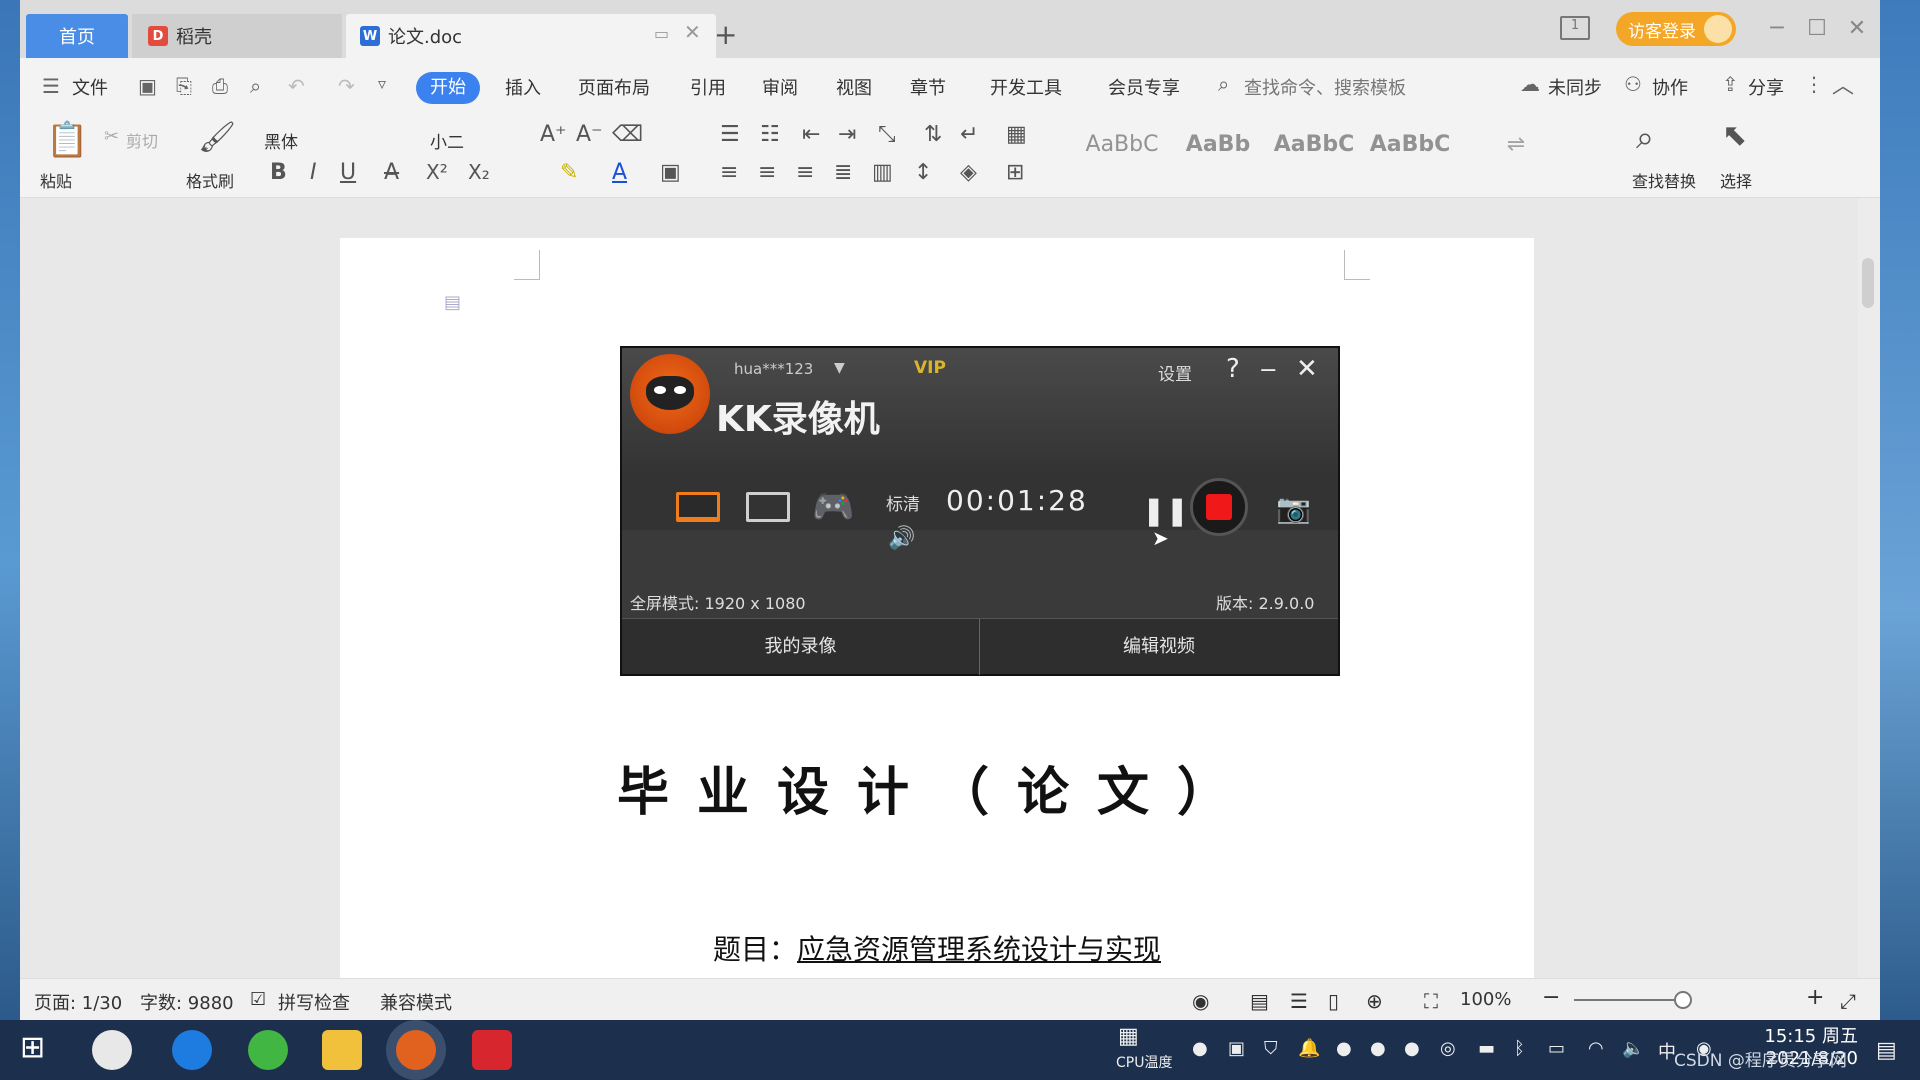 Image resolution: width=1920 pixels, height=1080 pixels. What do you see at coordinates (452, 302) in the screenshot?
I see `paragraph-handle-icon: ▤` at bounding box center [452, 302].